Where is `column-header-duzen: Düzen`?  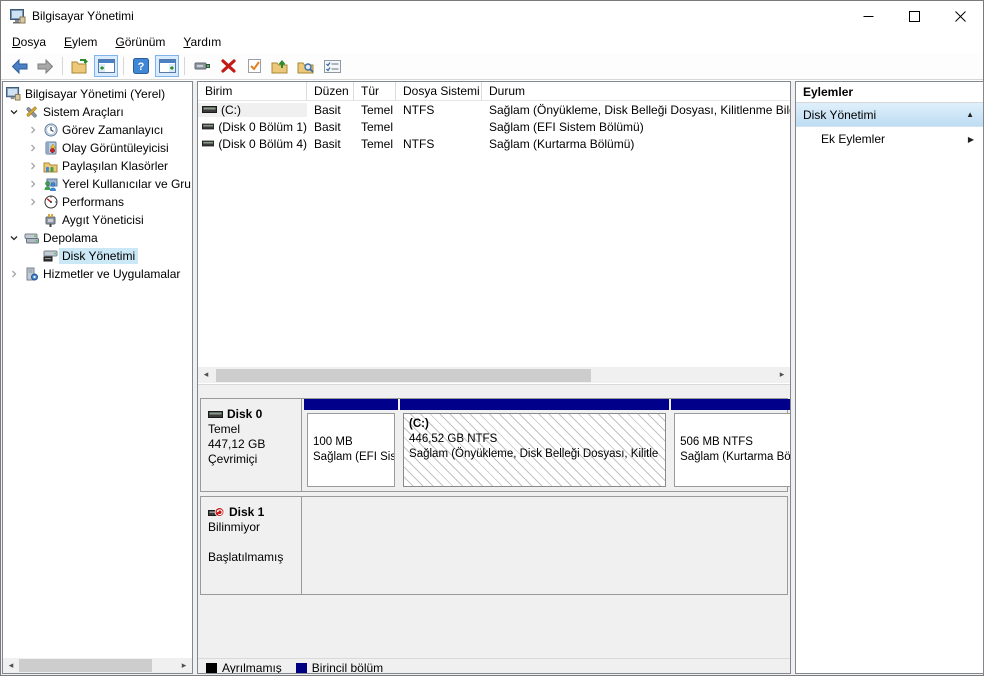
column-header-duzen: Düzen is located at coordinates (330, 91).